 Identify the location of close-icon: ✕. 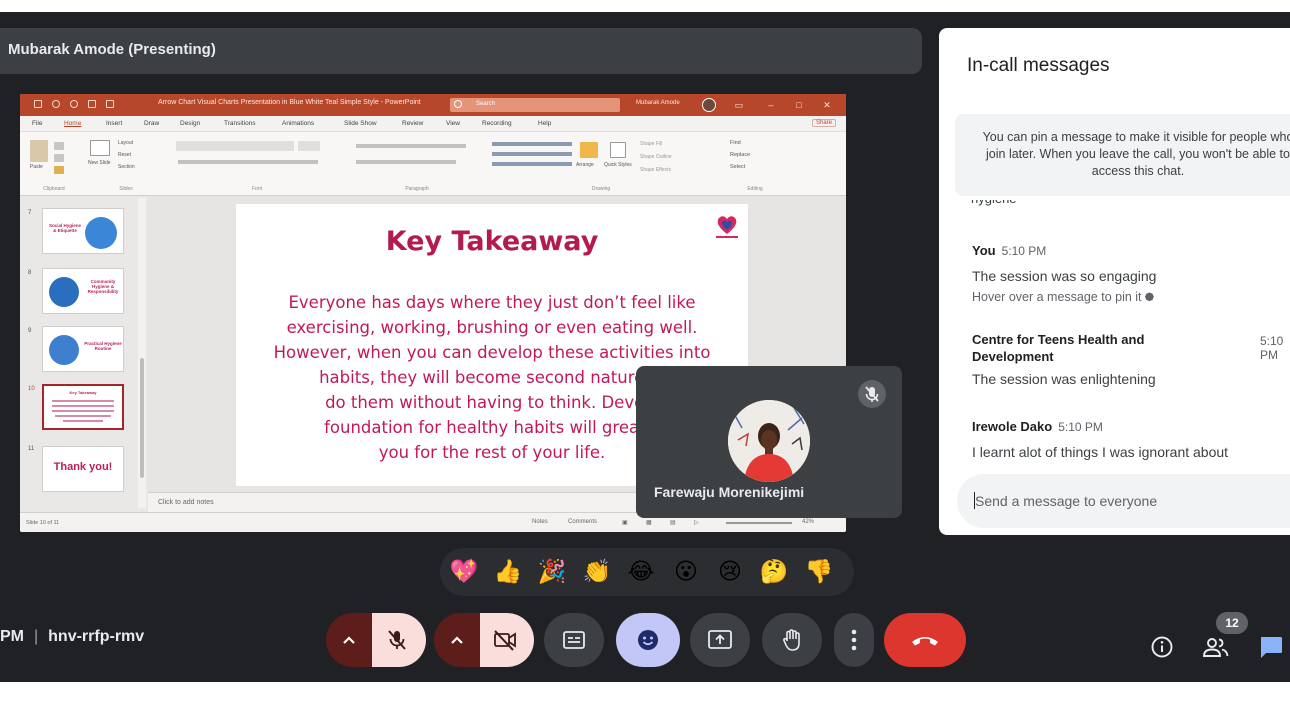
(827, 105).